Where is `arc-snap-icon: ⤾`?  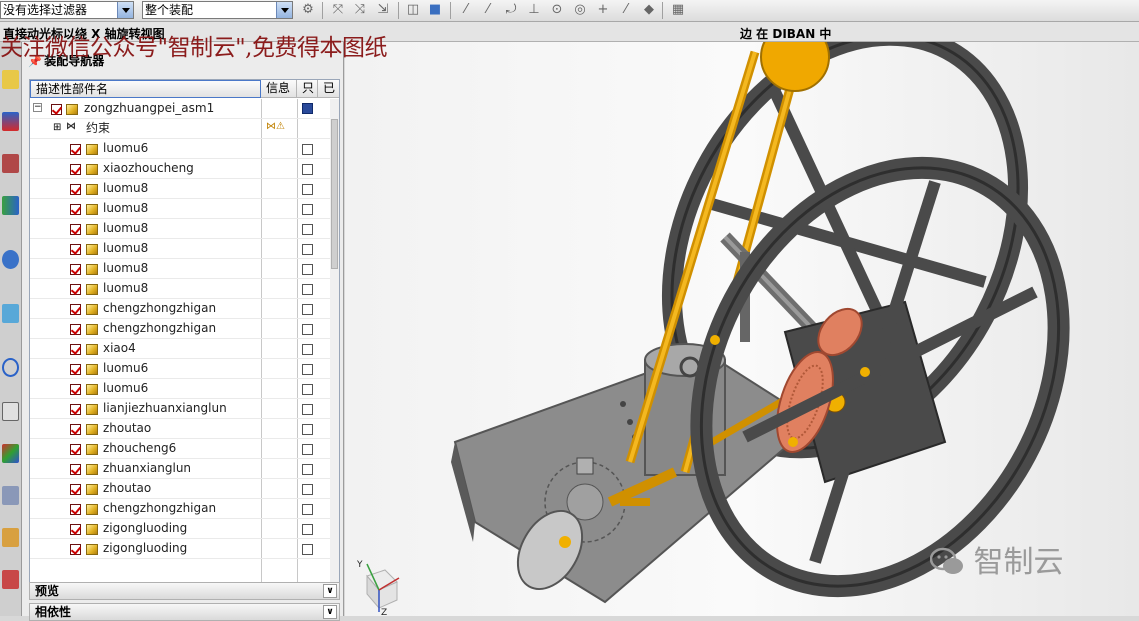
arc-snap-icon: ⤾ is located at coordinates (511, 10).